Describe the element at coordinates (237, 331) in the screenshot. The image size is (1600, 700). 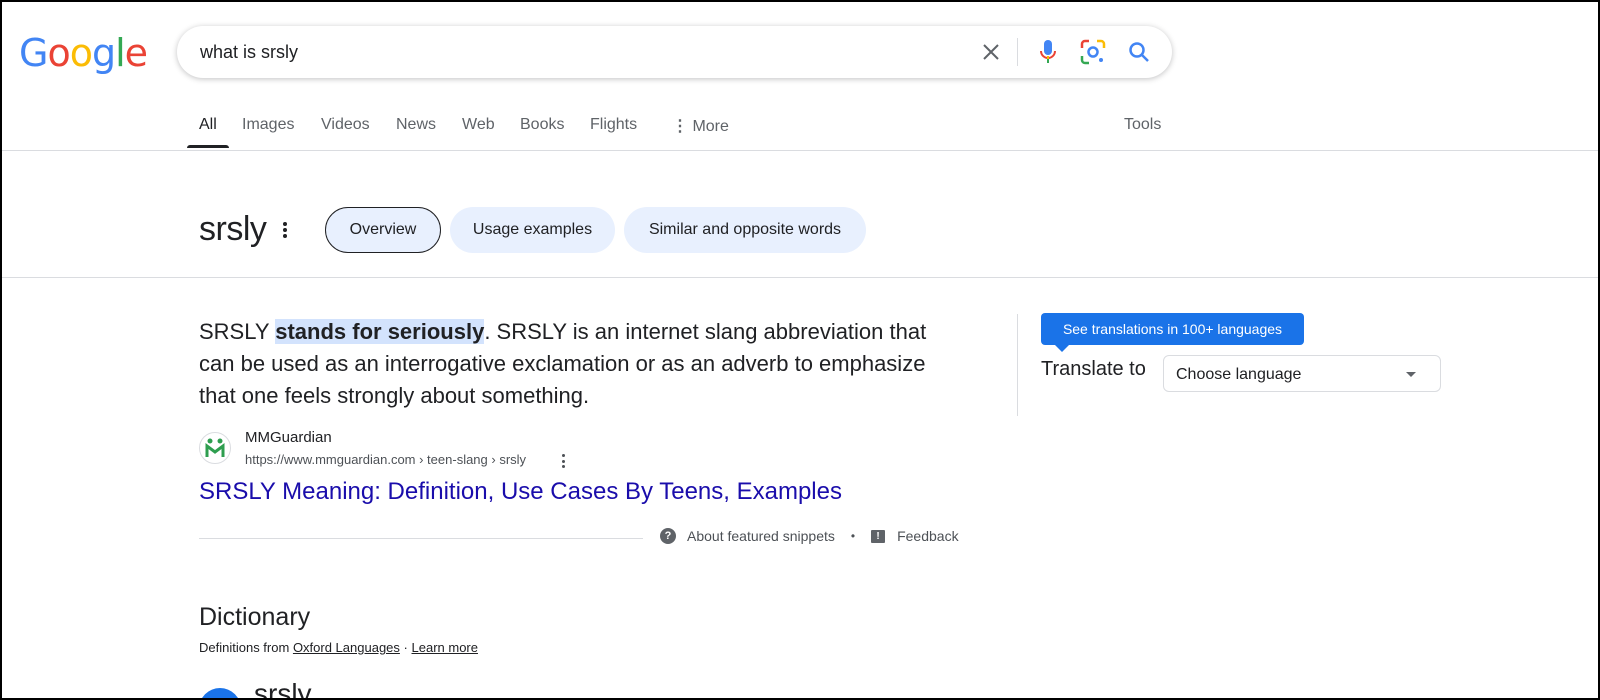
I see `snippet-text-before: SRSLY` at that location.